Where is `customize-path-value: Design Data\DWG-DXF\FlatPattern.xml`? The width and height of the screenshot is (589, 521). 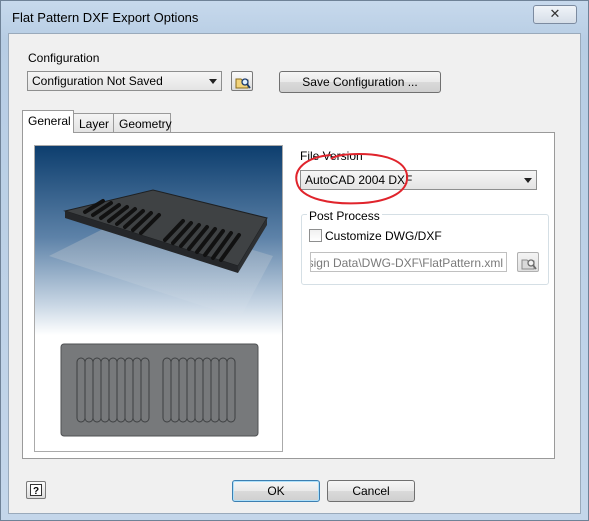 customize-path-value: Design Data\DWG-DXF\FlatPattern.xml is located at coordinates (406, 263).